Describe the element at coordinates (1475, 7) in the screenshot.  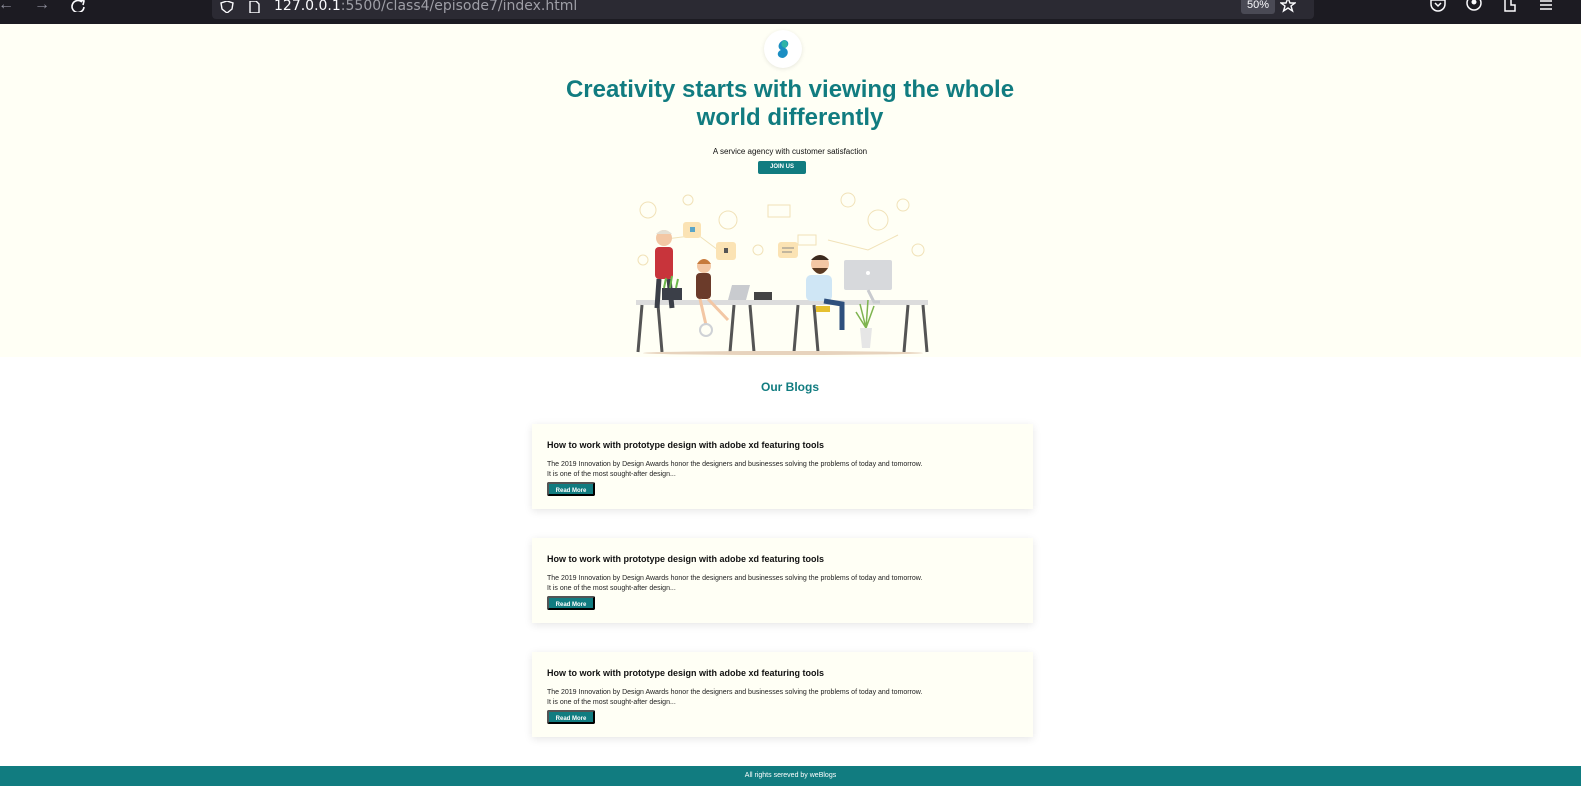
I see `account-icon` at that location.